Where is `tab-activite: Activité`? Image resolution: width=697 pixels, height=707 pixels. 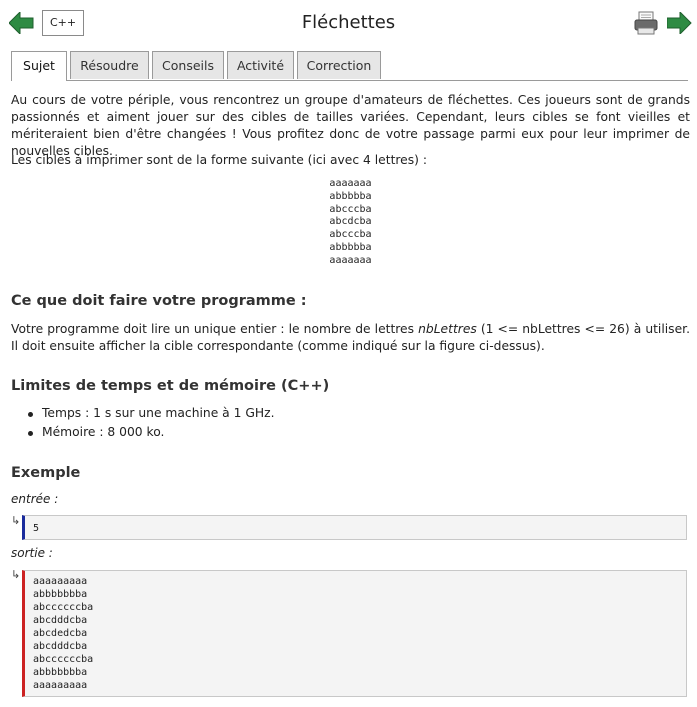 tab-activite: Activité is located at coordinates (260, 65).